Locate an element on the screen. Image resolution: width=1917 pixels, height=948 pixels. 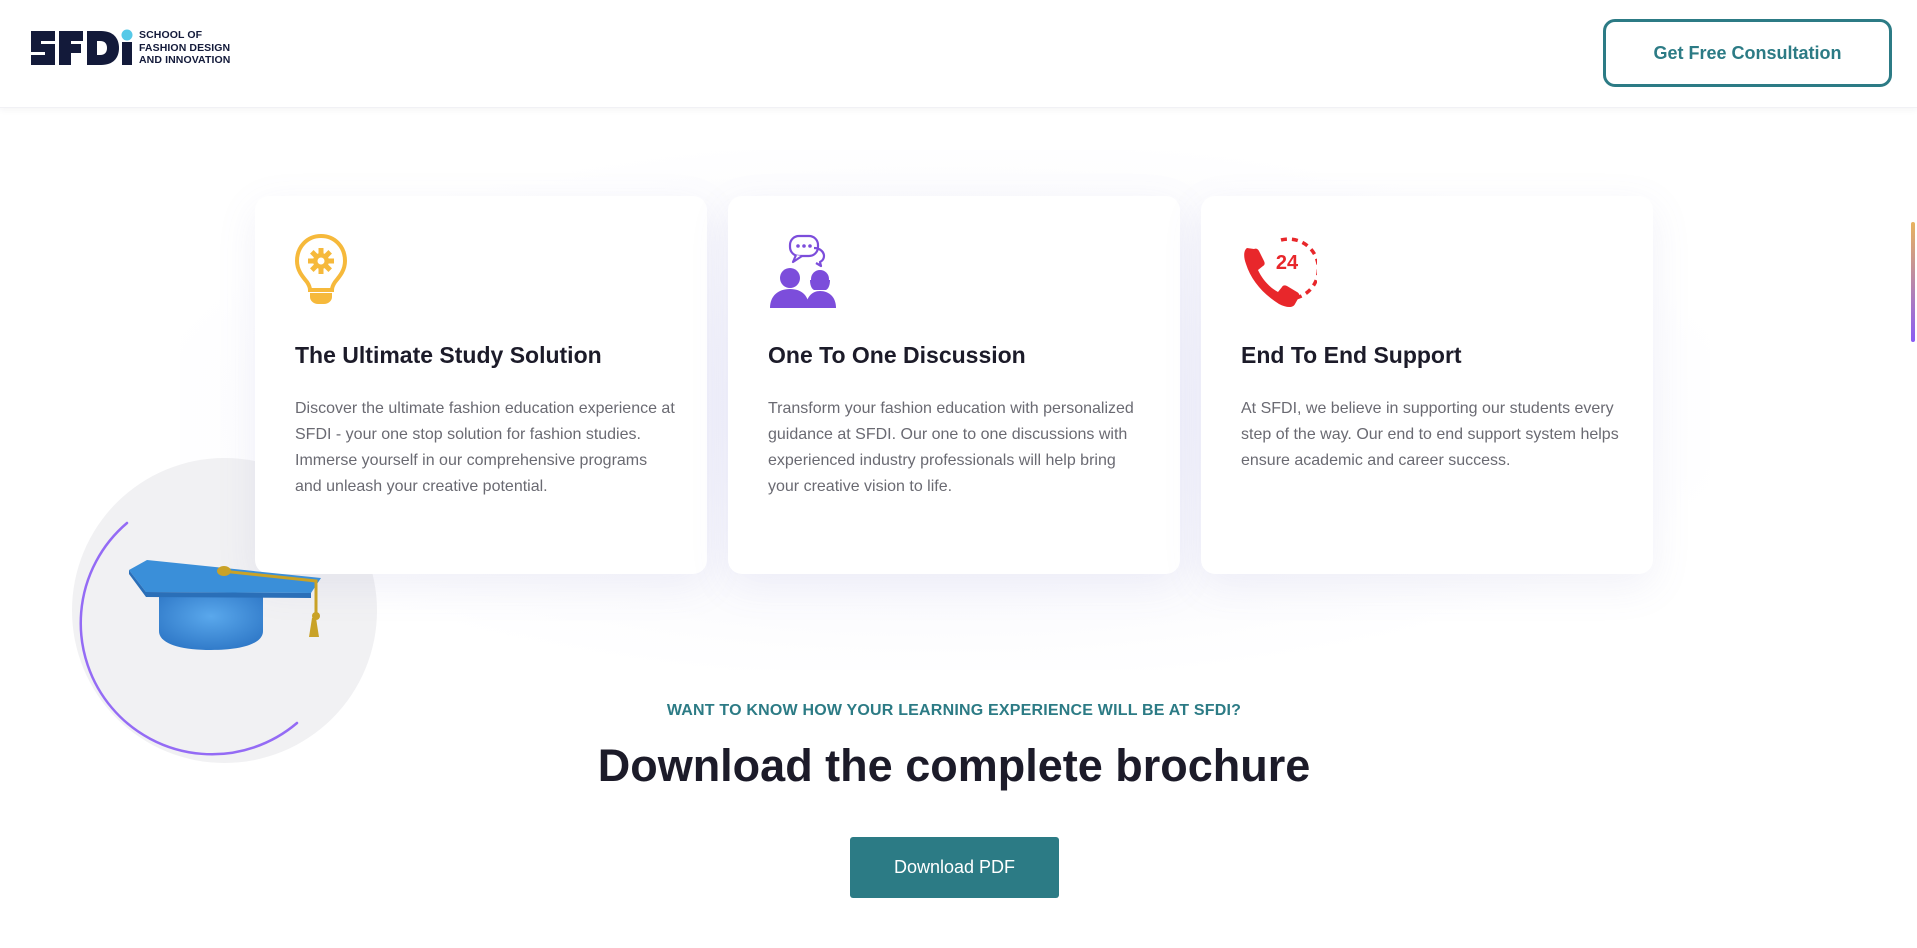
sfdi-logo: SCHOOL OF FASHION DESIGN AND INNOVATION is located at coordinates (134, 48).